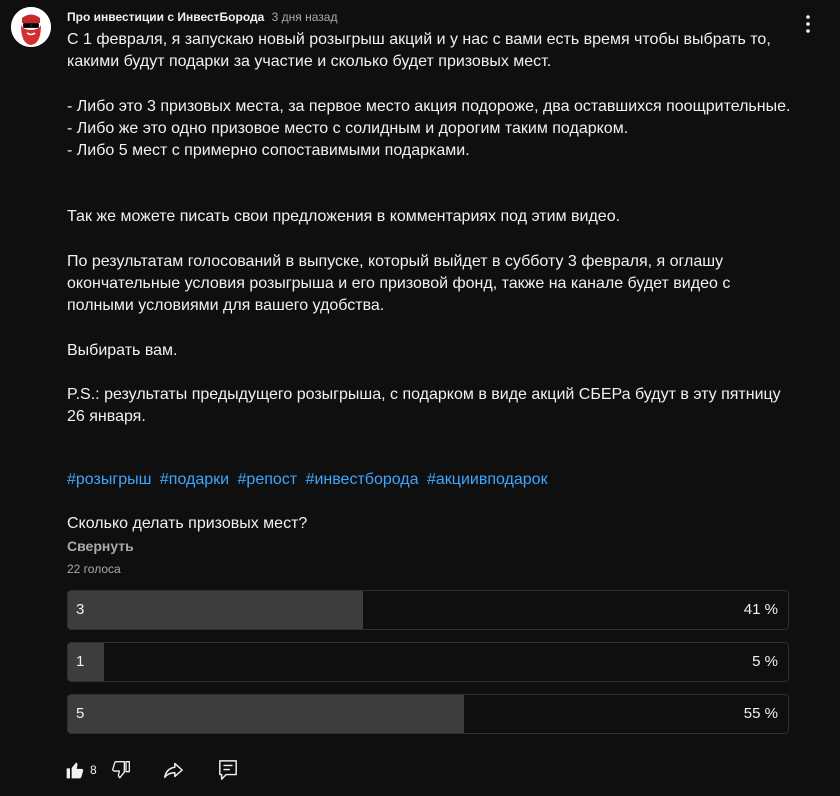 The image size is (840, 796). What do you see at coordinates (100, 546) in the screenshot?
I see `collapse-button: Свернуть` at bounding box center [100, 546].